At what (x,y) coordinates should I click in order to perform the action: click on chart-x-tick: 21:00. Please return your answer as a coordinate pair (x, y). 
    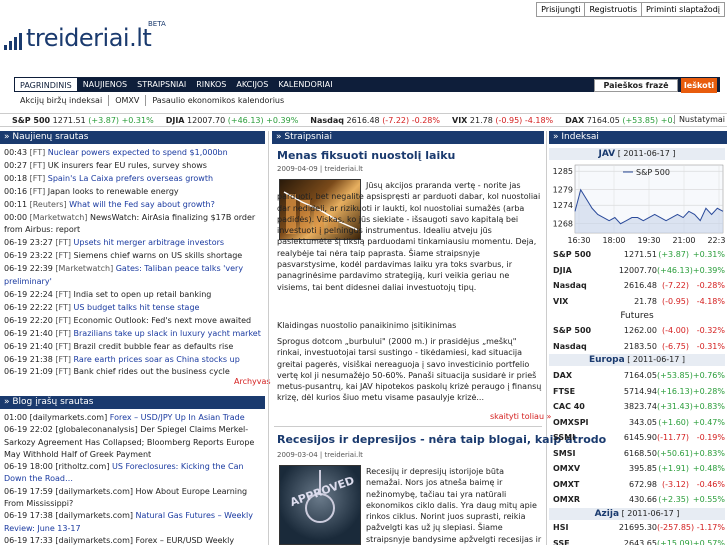
    Looking at the image, I should click on (683, 240).